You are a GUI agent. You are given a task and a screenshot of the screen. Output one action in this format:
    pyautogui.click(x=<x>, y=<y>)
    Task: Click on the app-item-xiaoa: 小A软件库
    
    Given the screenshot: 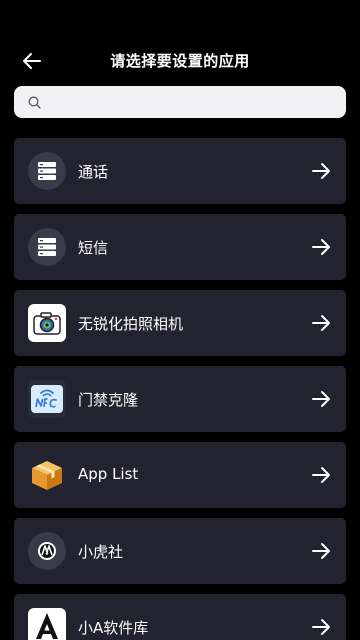 What is the action you would take?
    pyautogui.click(x=180, y=617)
    